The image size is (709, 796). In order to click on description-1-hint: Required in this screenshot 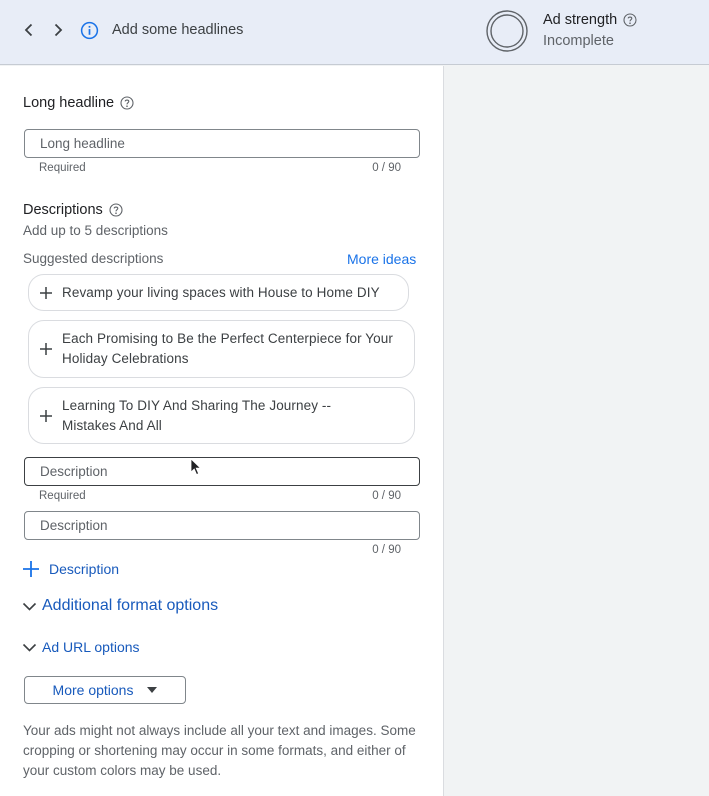, I will do `click(62, 496)`.